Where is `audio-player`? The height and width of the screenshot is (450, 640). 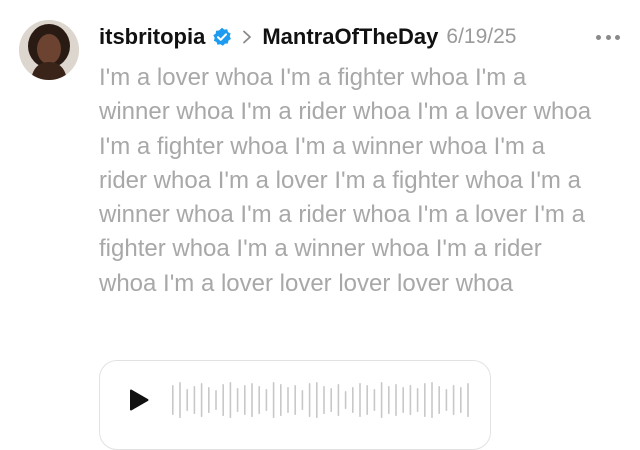
audio-player is located at coordinates (295, 405).